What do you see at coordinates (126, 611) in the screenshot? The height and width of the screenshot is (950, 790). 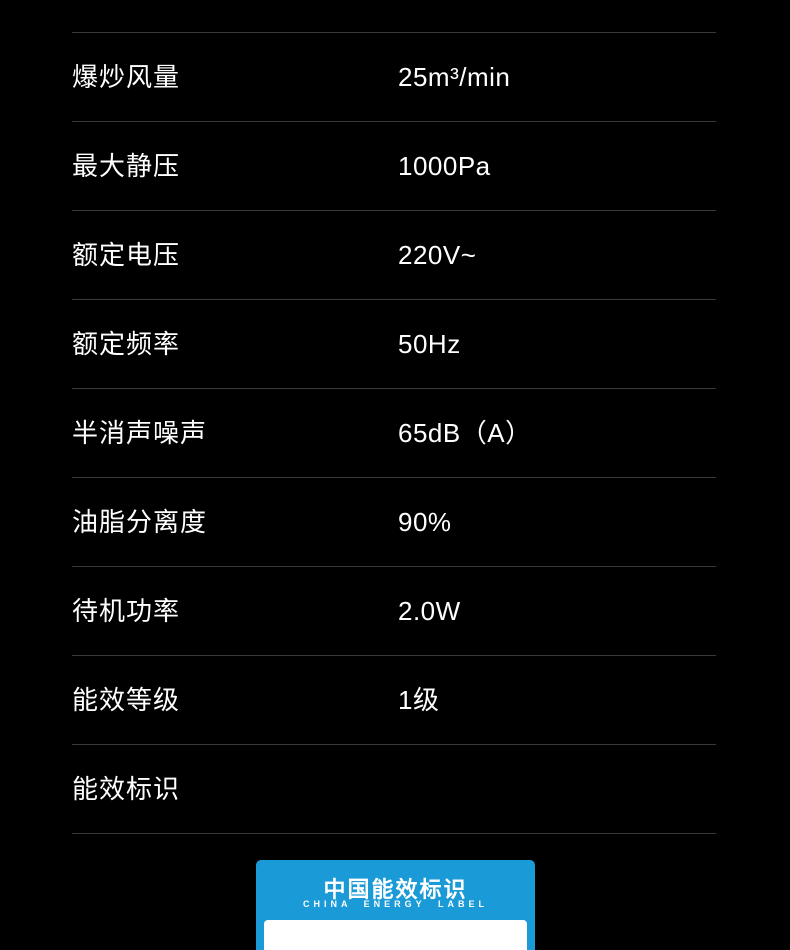 I see `spec-label: 待机功率` at bounding box center [126, 611].